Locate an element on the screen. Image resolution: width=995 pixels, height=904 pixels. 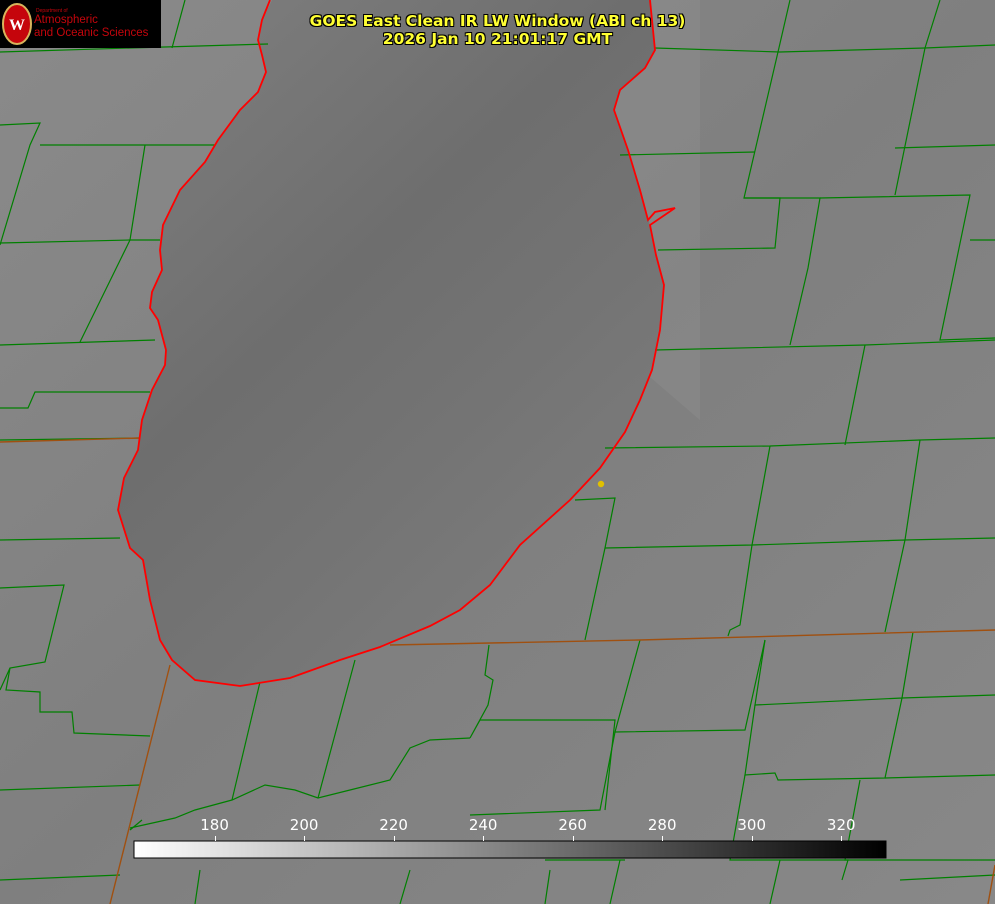
colorbar-gradient is located at coordinates (510, 849).